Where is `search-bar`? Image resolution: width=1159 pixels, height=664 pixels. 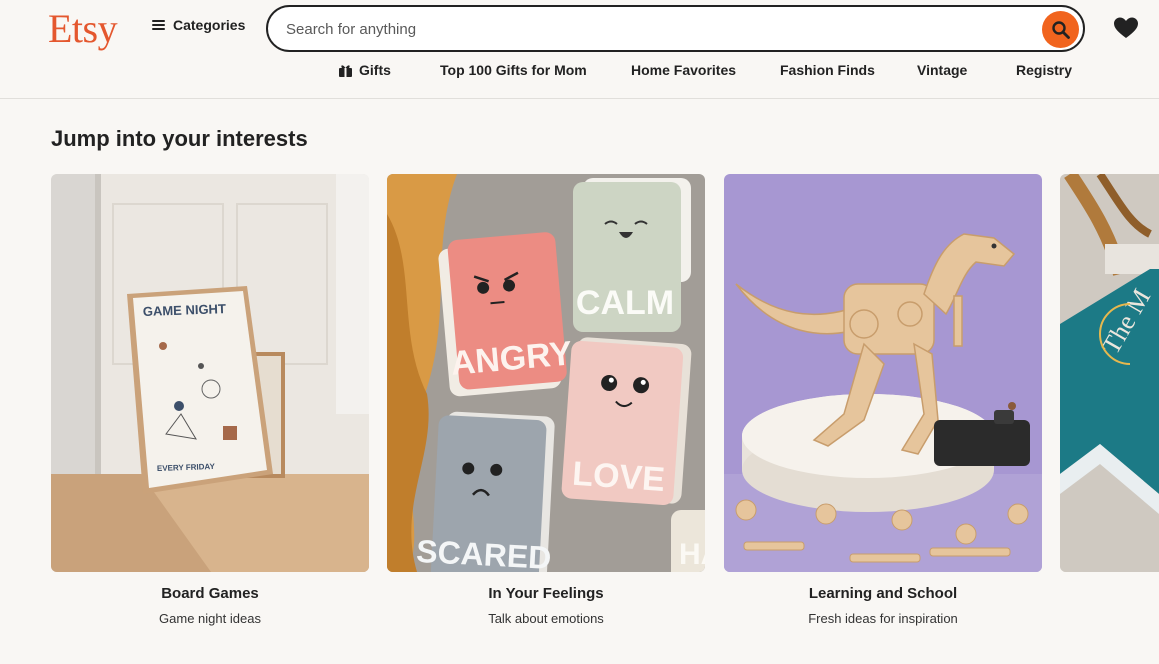 search-bar is located at coordinates (675, 28).